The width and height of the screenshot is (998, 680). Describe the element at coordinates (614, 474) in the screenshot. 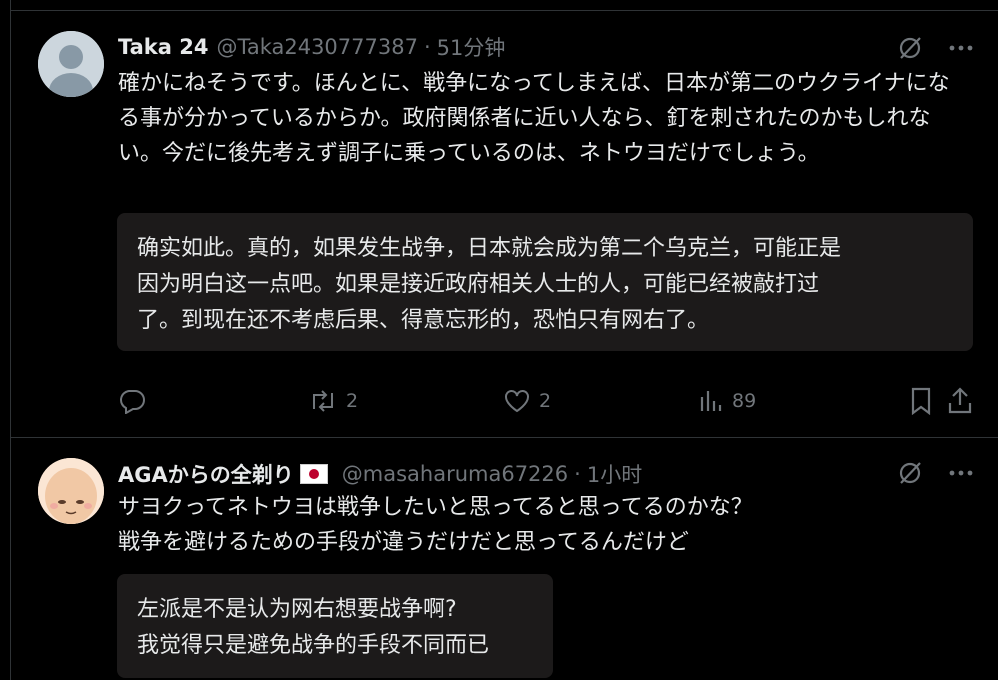

I see `timestamp: 1小时` at that location.